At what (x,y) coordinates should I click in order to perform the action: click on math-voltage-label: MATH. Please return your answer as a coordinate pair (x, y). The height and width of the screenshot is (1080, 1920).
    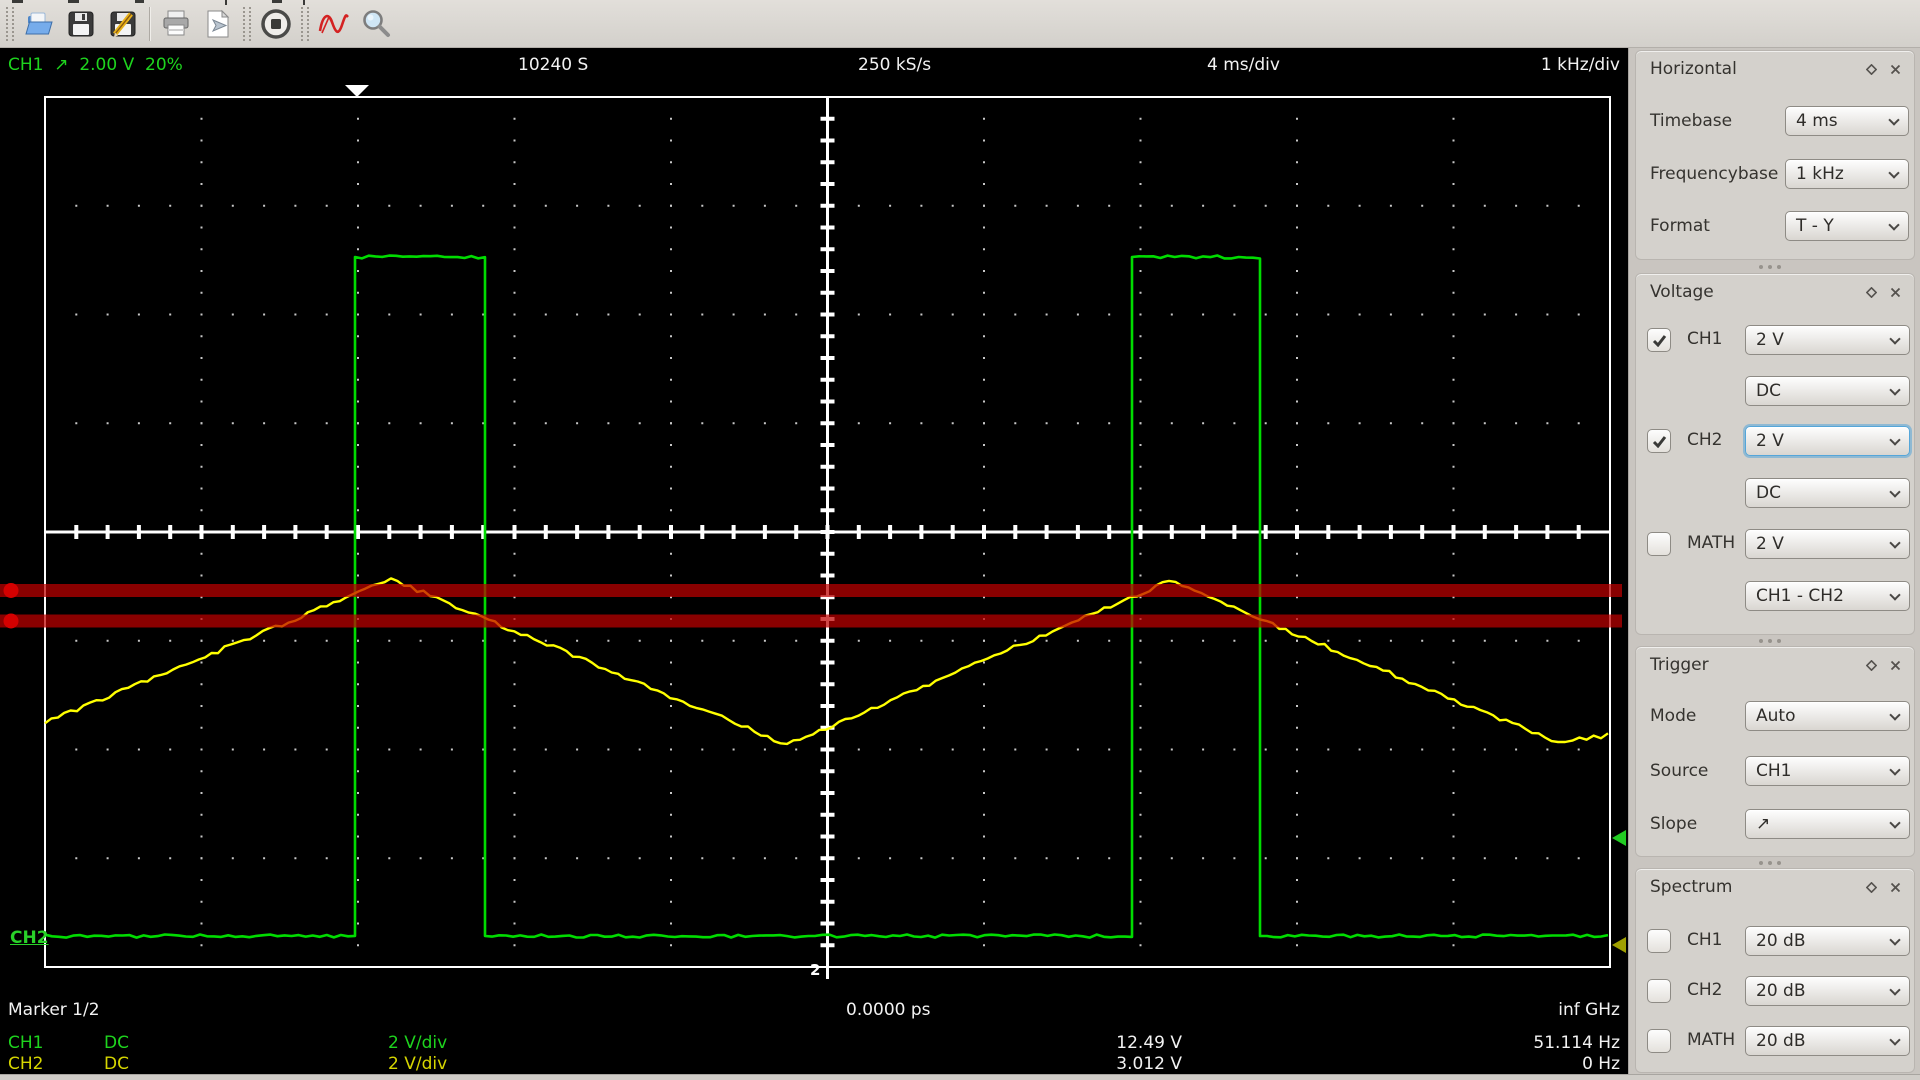
    Looking at the image, I should click on (1711, 543).